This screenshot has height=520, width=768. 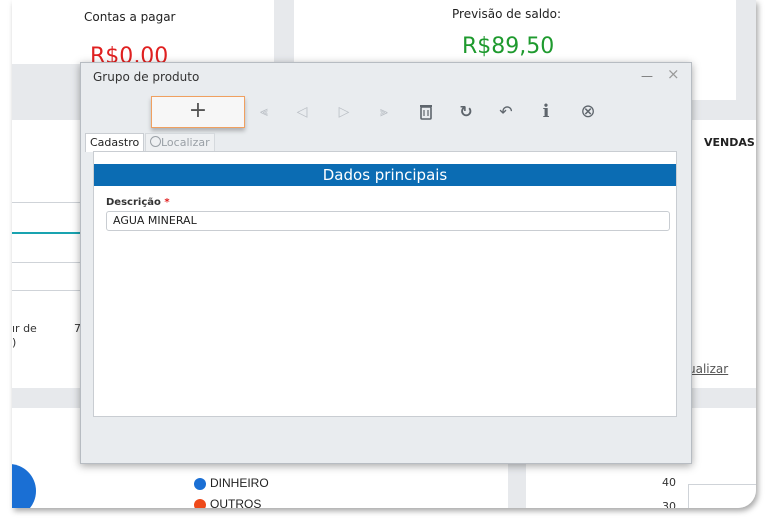 What do you see at coordinates (24, 486) in the screenshot?
I see `pie-chart-fragment` at bounding box center [24, 486].